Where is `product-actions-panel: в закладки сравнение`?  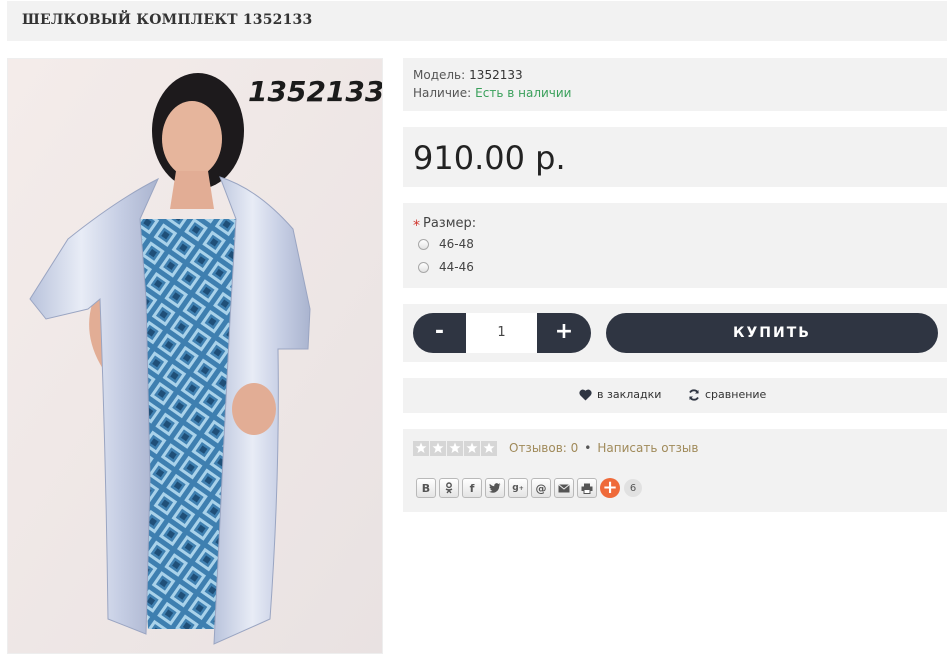 product-actions-panel: в закладки сравнение is located at coordinates (675, 395).